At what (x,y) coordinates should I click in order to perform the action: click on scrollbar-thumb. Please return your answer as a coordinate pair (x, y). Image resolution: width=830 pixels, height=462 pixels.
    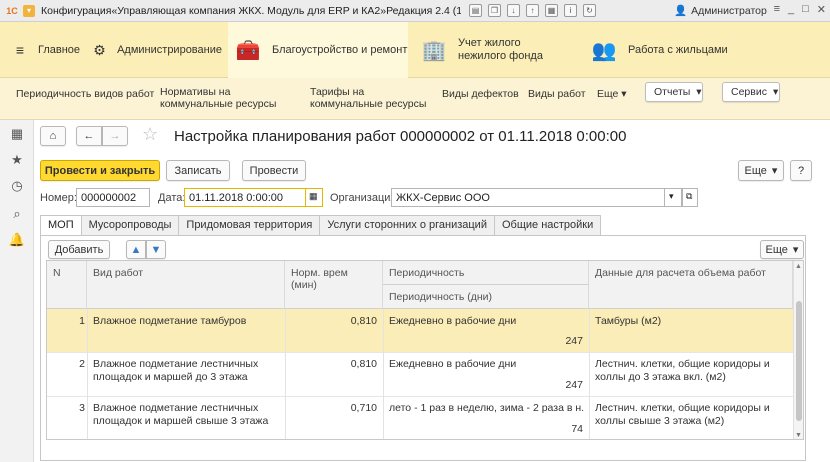
    Looking at the image, I should click on (799, 361).